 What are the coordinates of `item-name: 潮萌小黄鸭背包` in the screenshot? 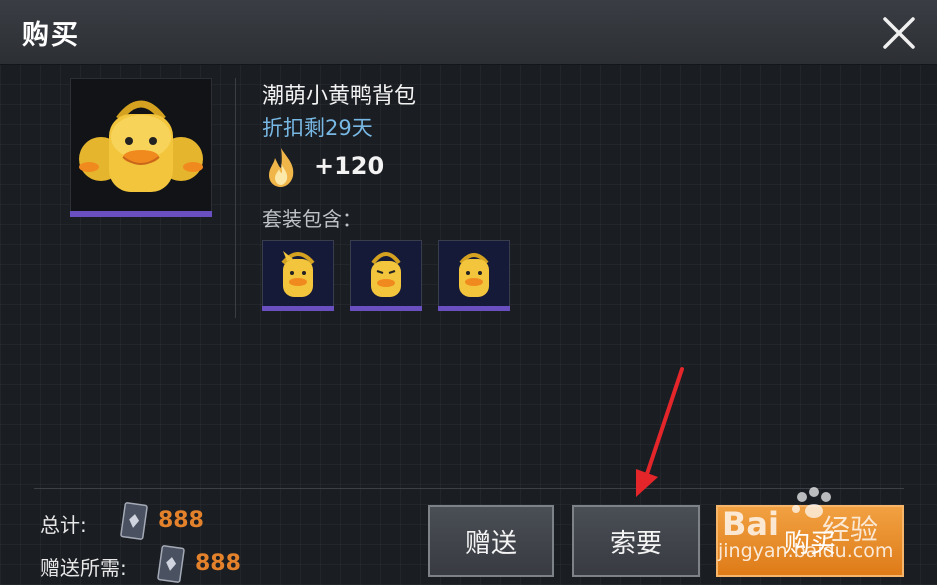 It's located at (339, 96).